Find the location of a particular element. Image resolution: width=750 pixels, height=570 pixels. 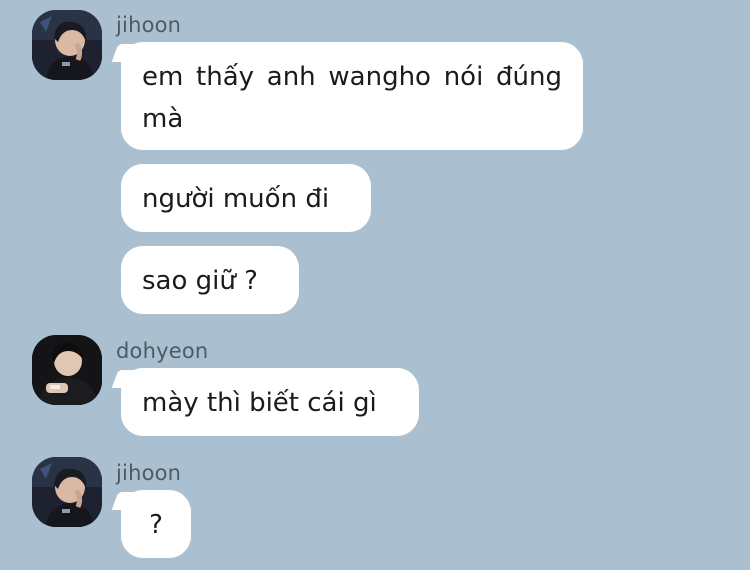

message-bubble: mày thì biết cái gì is located at coordinates (270, 402).